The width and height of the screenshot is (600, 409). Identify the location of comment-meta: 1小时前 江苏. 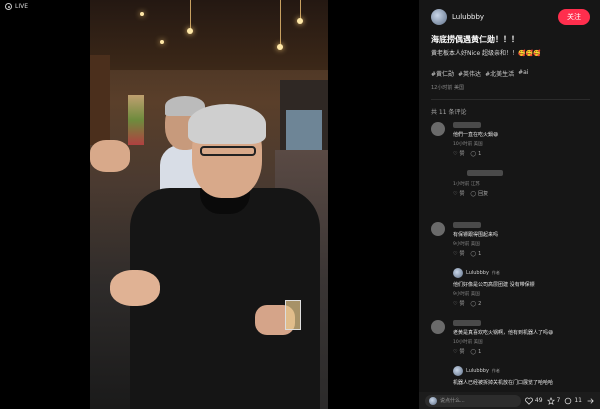
(466, 184).